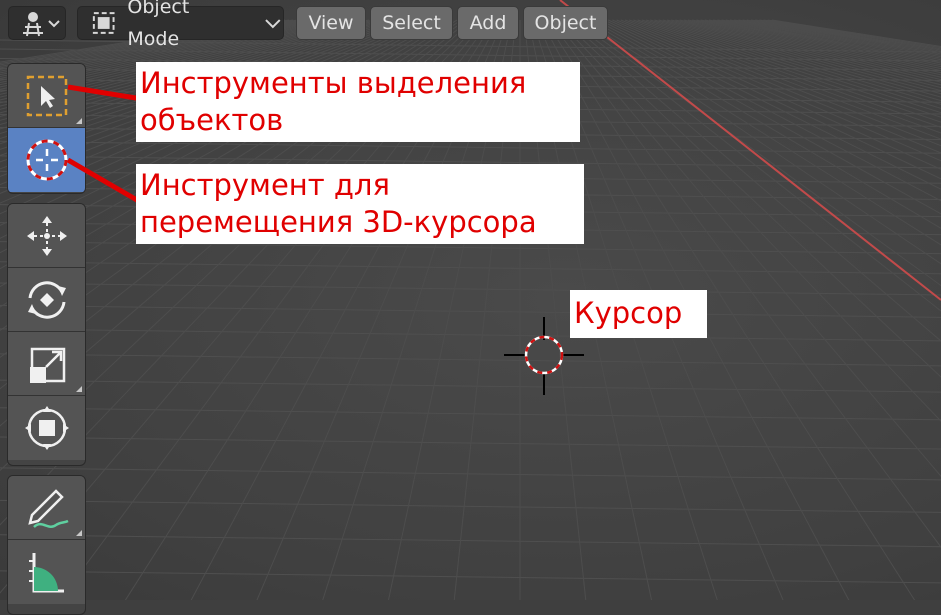 The height and width of the screenshot is (615, 941). I want to click on object-mode-icon, so click(103, 23).